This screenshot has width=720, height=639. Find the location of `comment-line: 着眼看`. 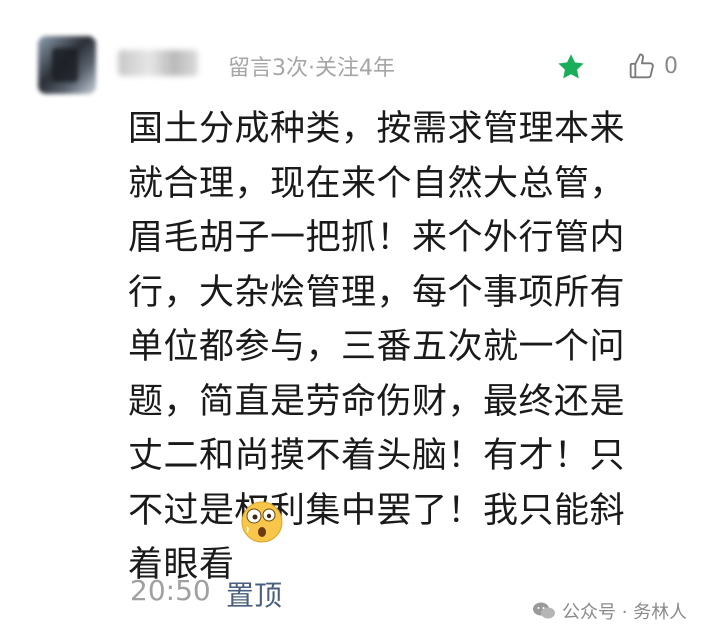

comment-line: 着眼看 is located at coordinates (181, 565).